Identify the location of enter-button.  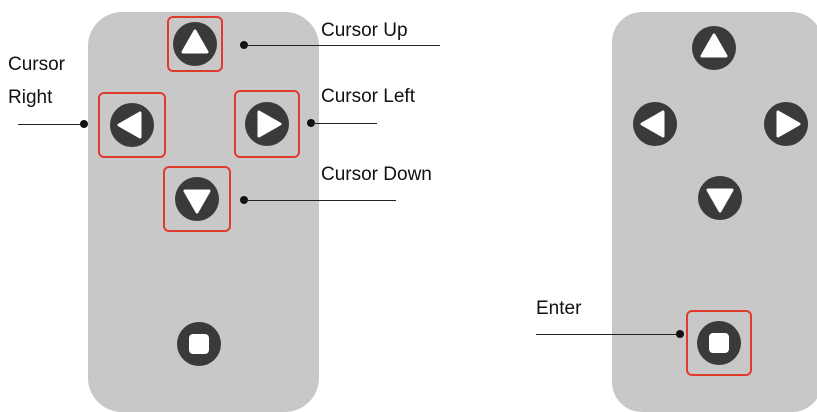
(199, 344).